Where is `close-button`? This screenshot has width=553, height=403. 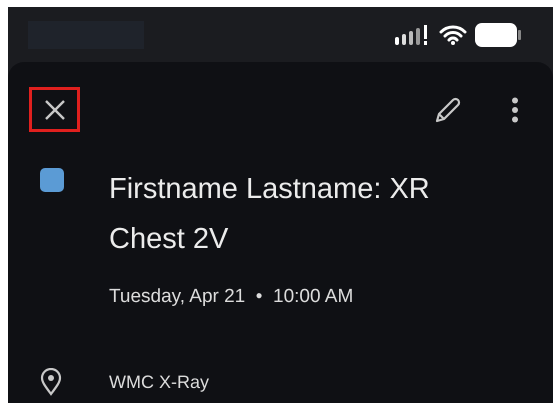 close-button is located at coordinates (54, 109).